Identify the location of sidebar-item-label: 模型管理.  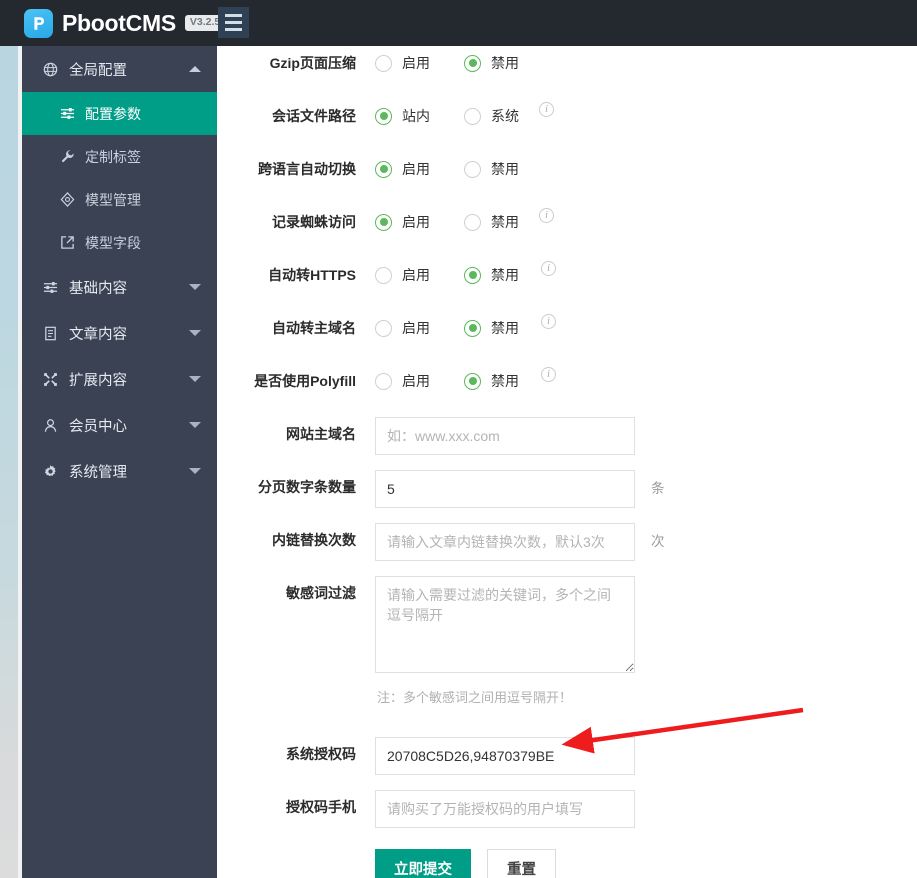
(113, 199).